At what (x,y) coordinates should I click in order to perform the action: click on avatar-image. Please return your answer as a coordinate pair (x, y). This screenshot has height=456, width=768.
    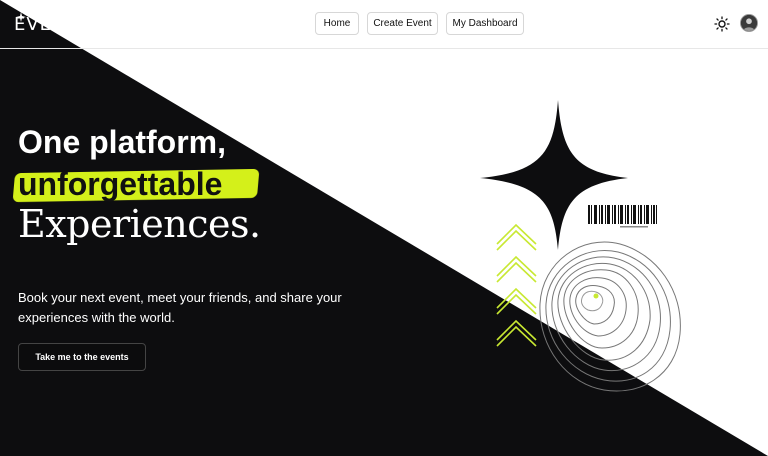
    Looking at the image, I should click on (749, 23).